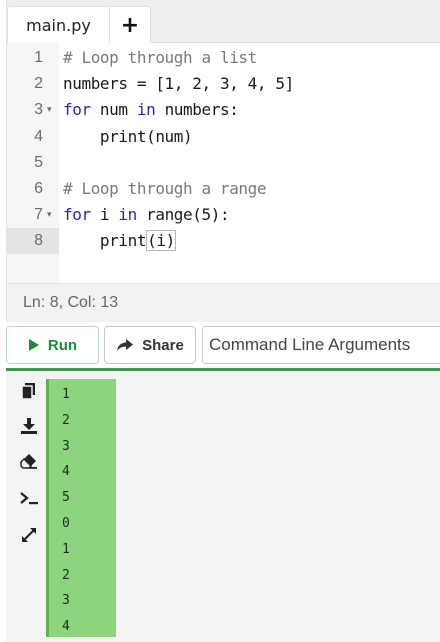  Describe the element at coordinates (29, 535) in the screenshot. I see `expand-icon` at that location.